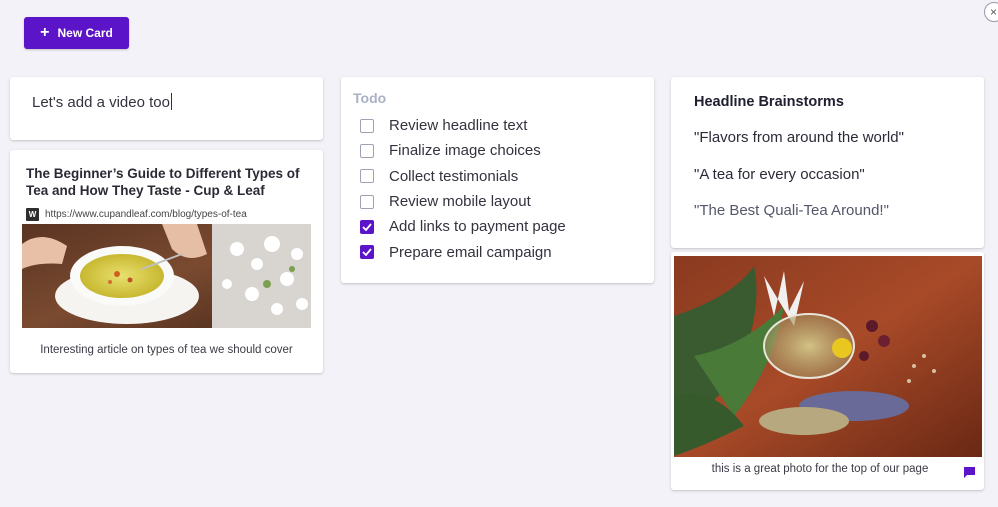  Describe the element at coordinates (799, 137) in the screenshot. I see `headline-option: "Flavors from around the world"` at that location.